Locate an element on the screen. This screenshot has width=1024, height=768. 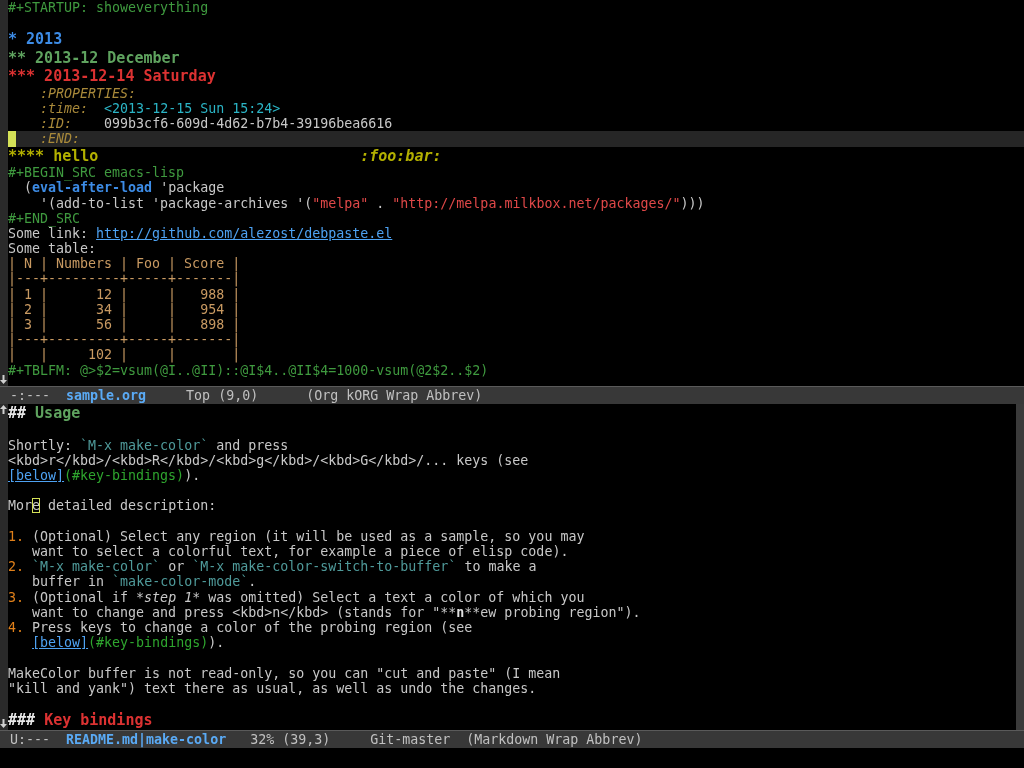
directive-text: #+END_SRC is located at coordinates (44, 218).